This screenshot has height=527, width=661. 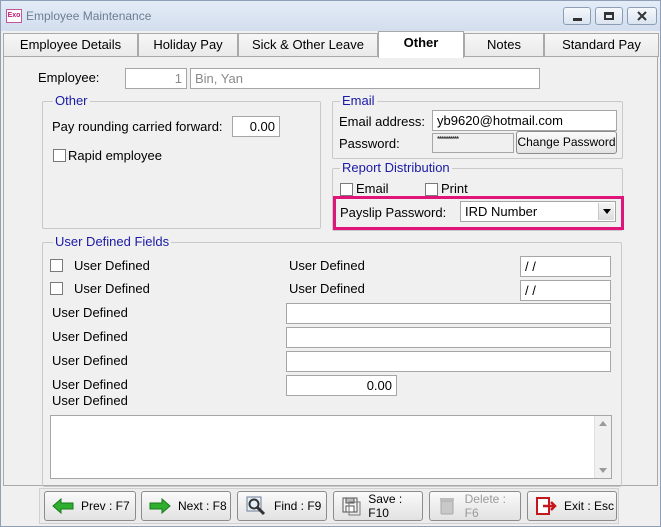 I want to click on save-button: Save : F10, so click(x=378, y=506).